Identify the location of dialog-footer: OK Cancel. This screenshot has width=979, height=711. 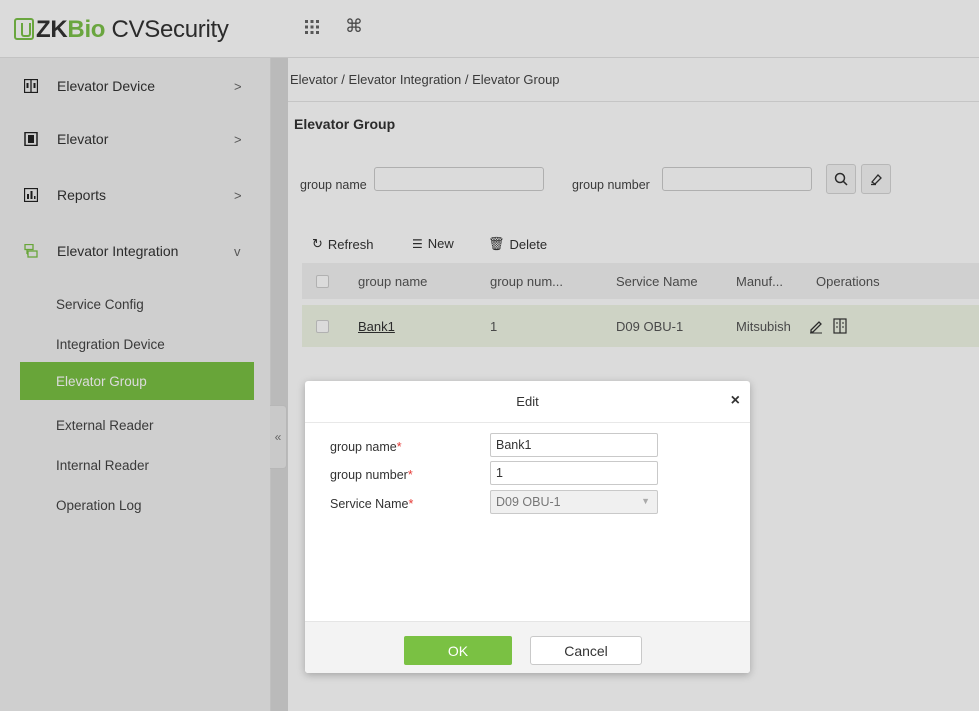
(527, 647).